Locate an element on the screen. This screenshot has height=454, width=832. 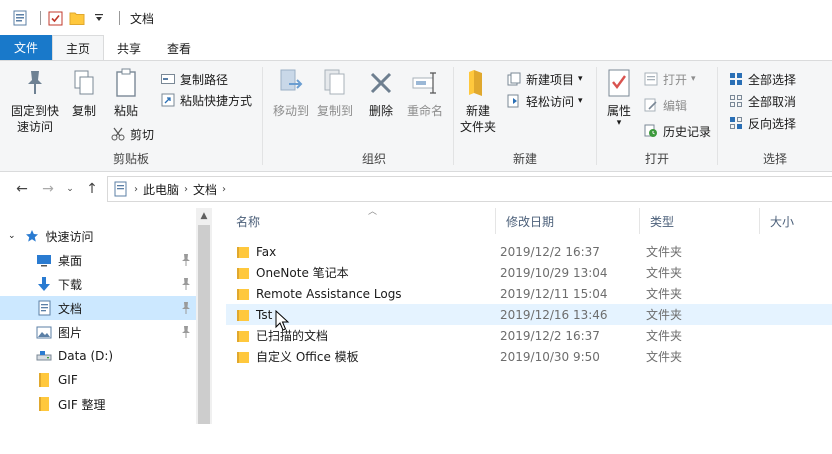
column-header-label: 修改日期 is located at coordinates (530, 221).